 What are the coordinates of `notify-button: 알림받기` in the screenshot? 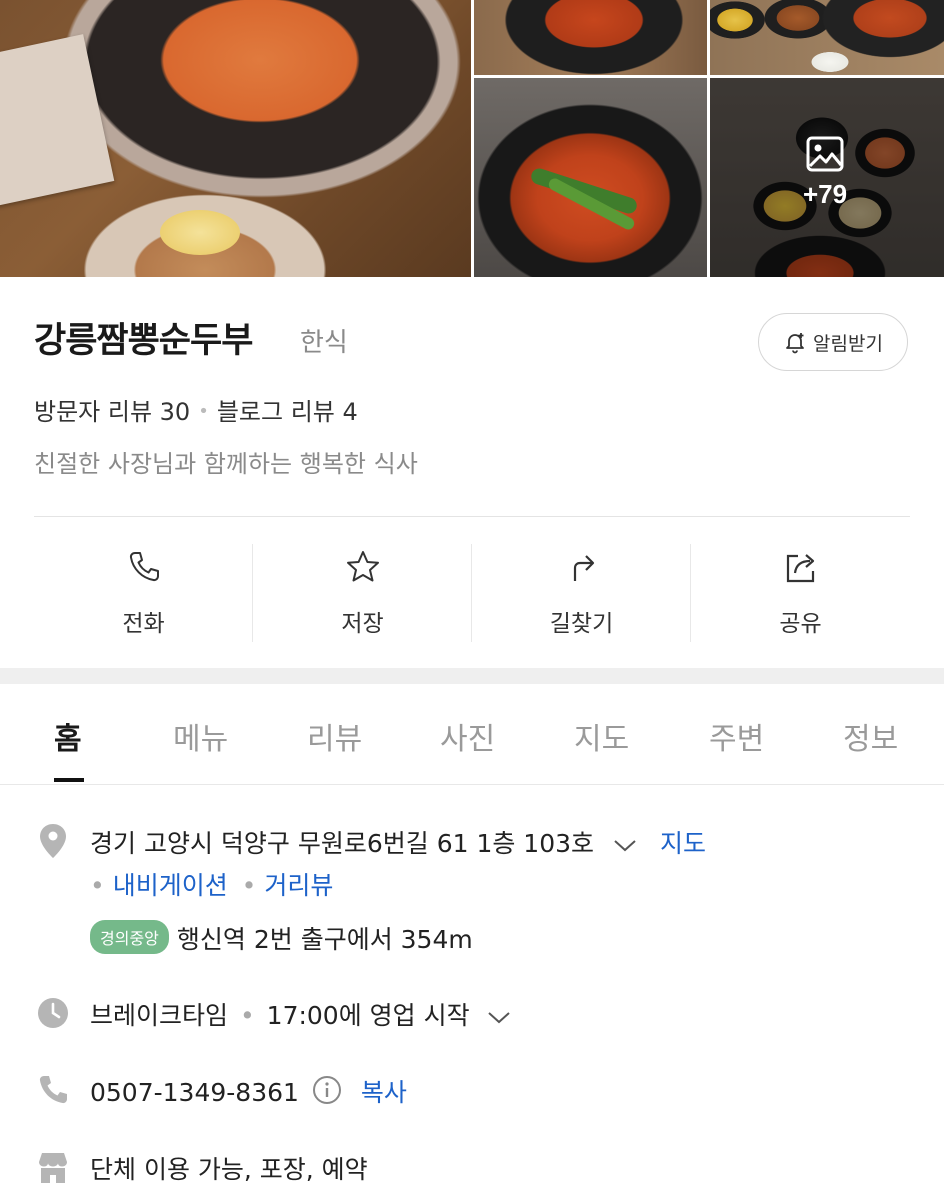 It's located at (833, 342).